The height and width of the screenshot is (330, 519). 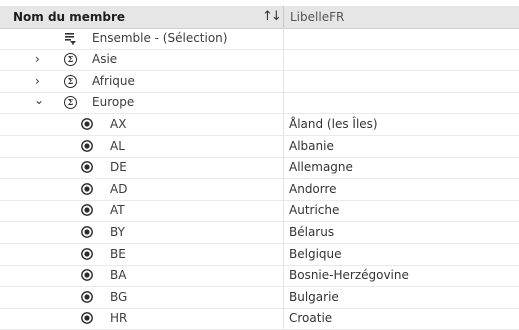 What do you see at coordinates (160, 38) in the screenshot?
I see `tree-row-label: Ensemble - (Sélection)` at bounding box center [160, 38].